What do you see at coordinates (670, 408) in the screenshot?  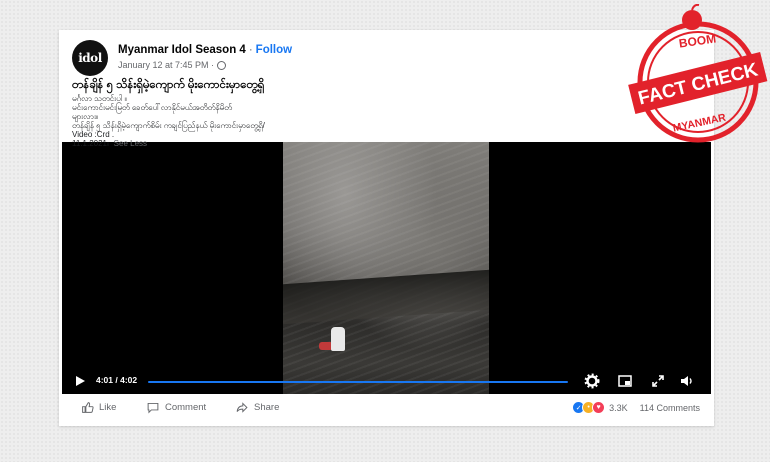 I see `comment-count: 114 Comments` at bounding box center [670, 408].